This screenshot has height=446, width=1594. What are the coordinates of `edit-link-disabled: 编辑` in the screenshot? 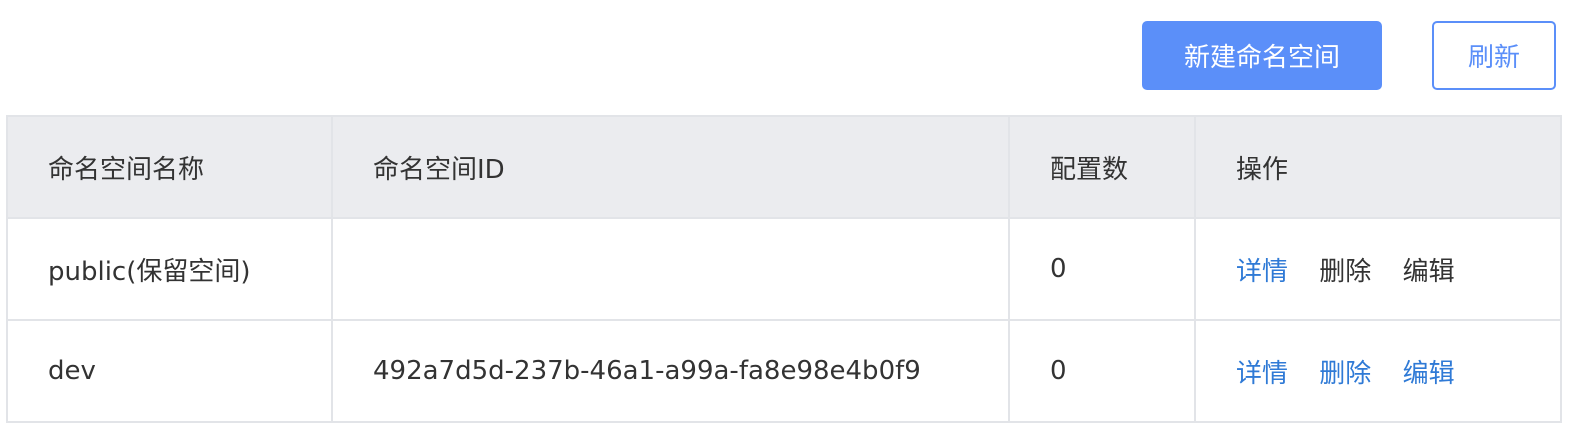 It's located at (1428, 271).